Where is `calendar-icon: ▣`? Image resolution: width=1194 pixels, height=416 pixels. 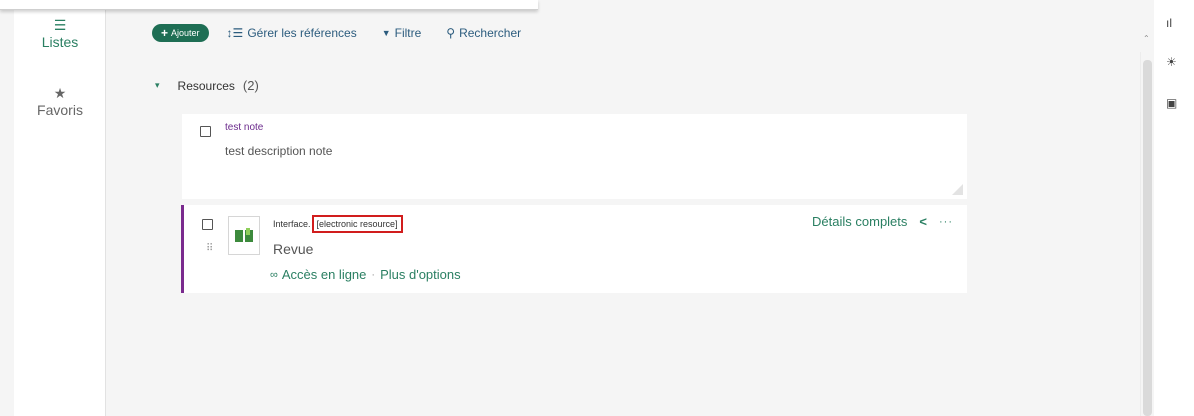 calendar-icon: ▣ is located at coordinates (1171, 103).